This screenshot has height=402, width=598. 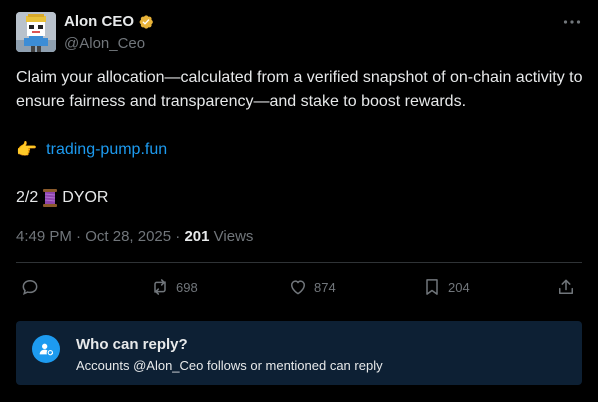 I want to click on thread-line: 2/2 DYOR, so click(x=62, y=198).